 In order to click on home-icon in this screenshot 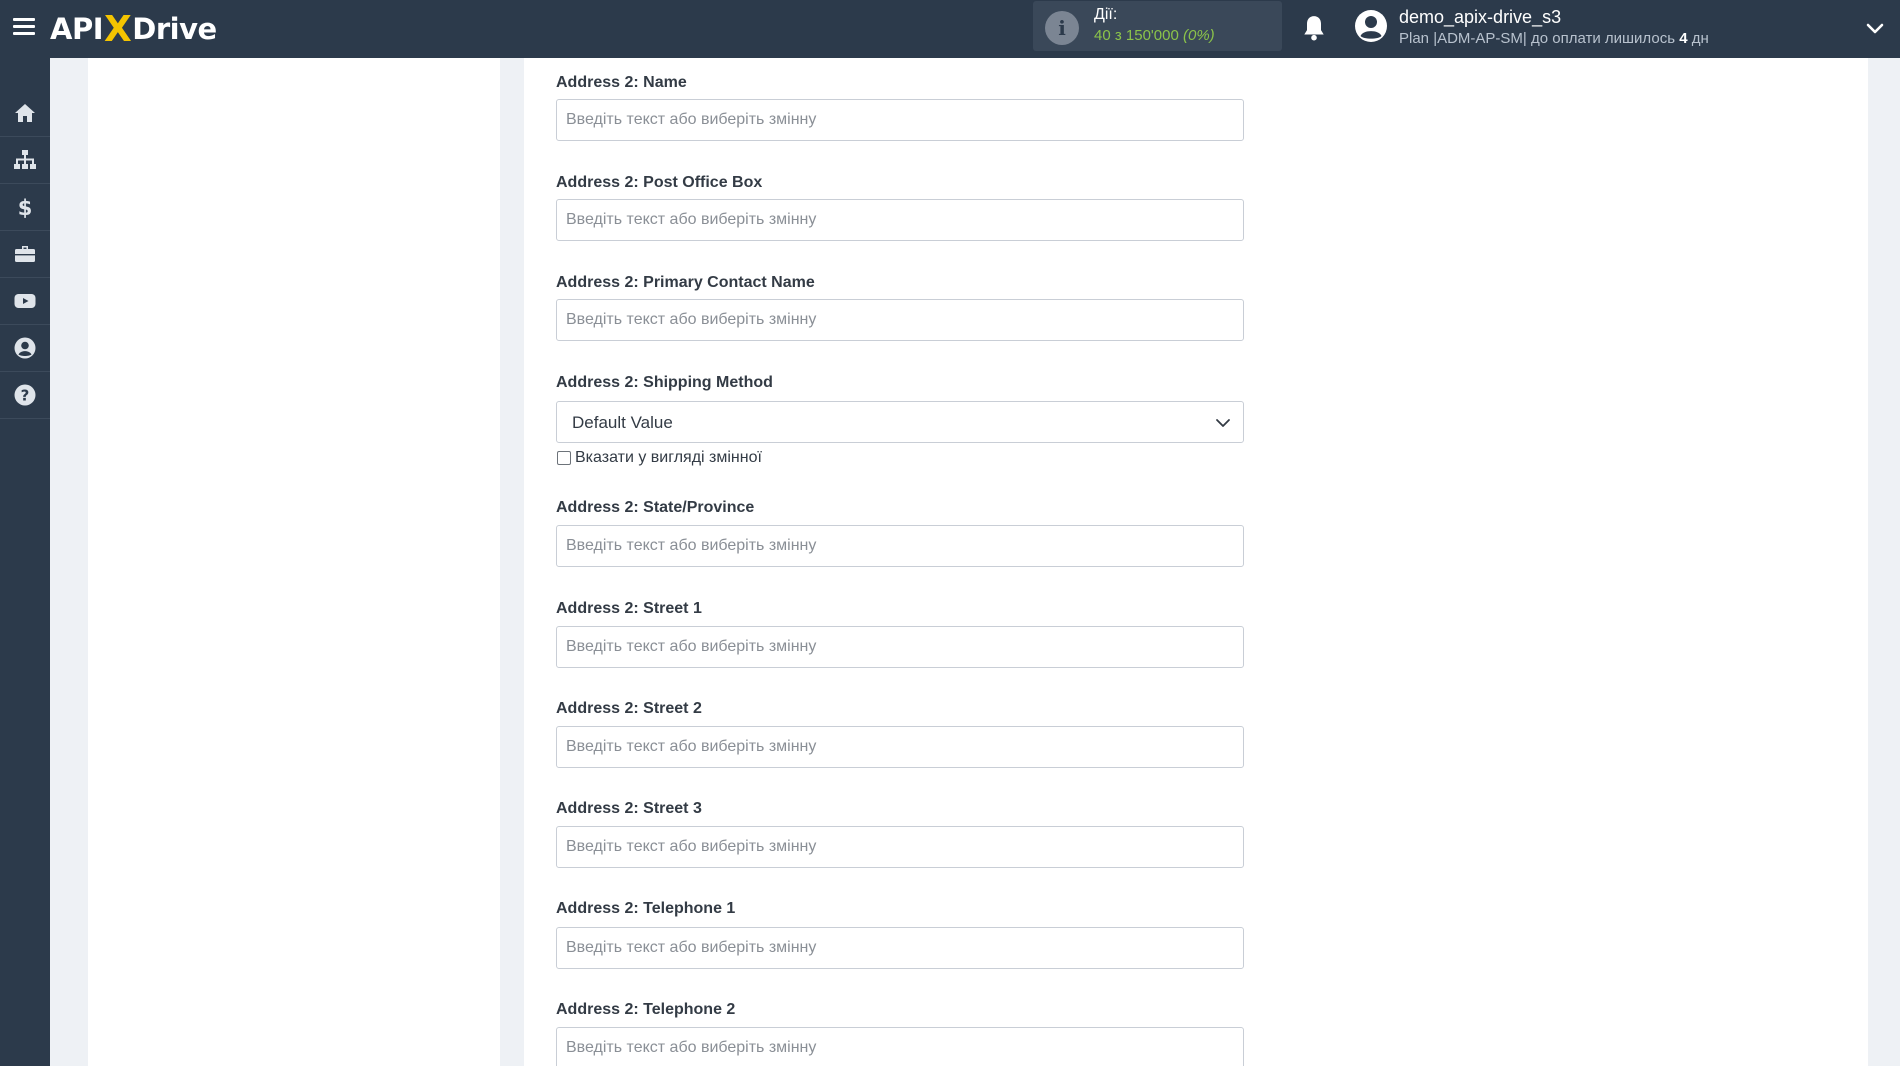, I will do `click(25, 113)`.